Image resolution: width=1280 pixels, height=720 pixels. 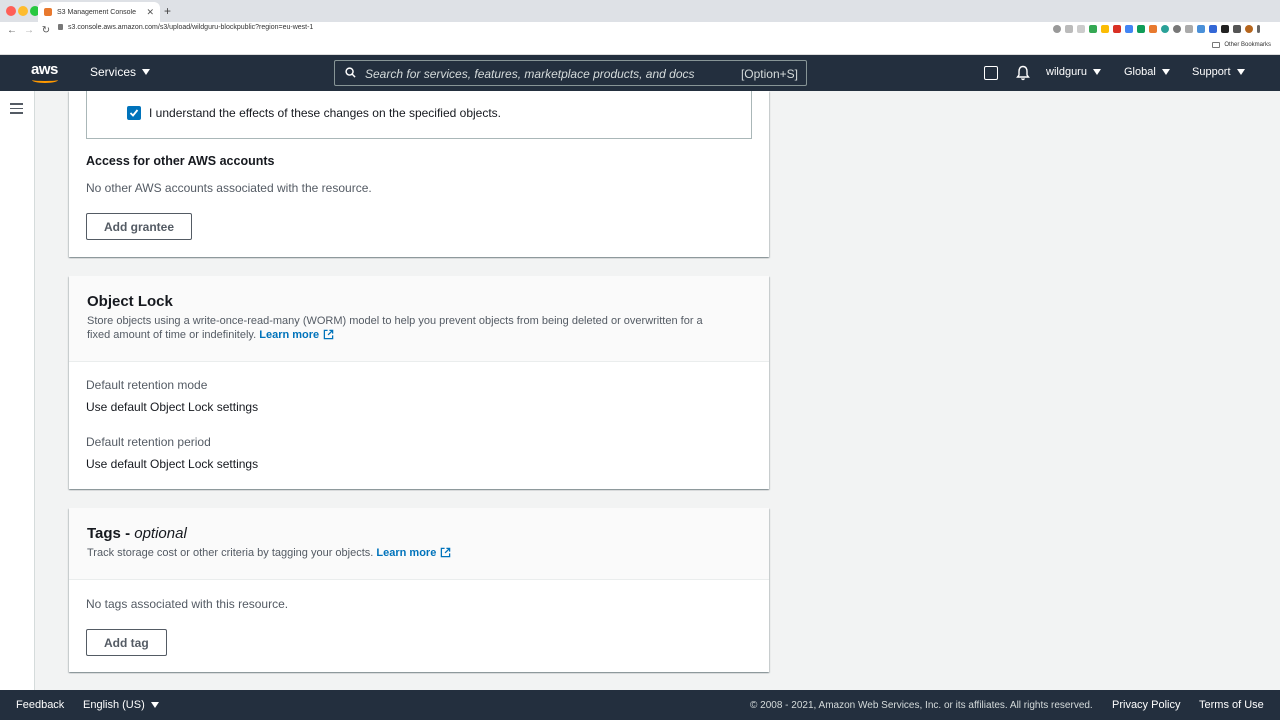 I want to click on zoom-icon, so click(x=1057, y=29).